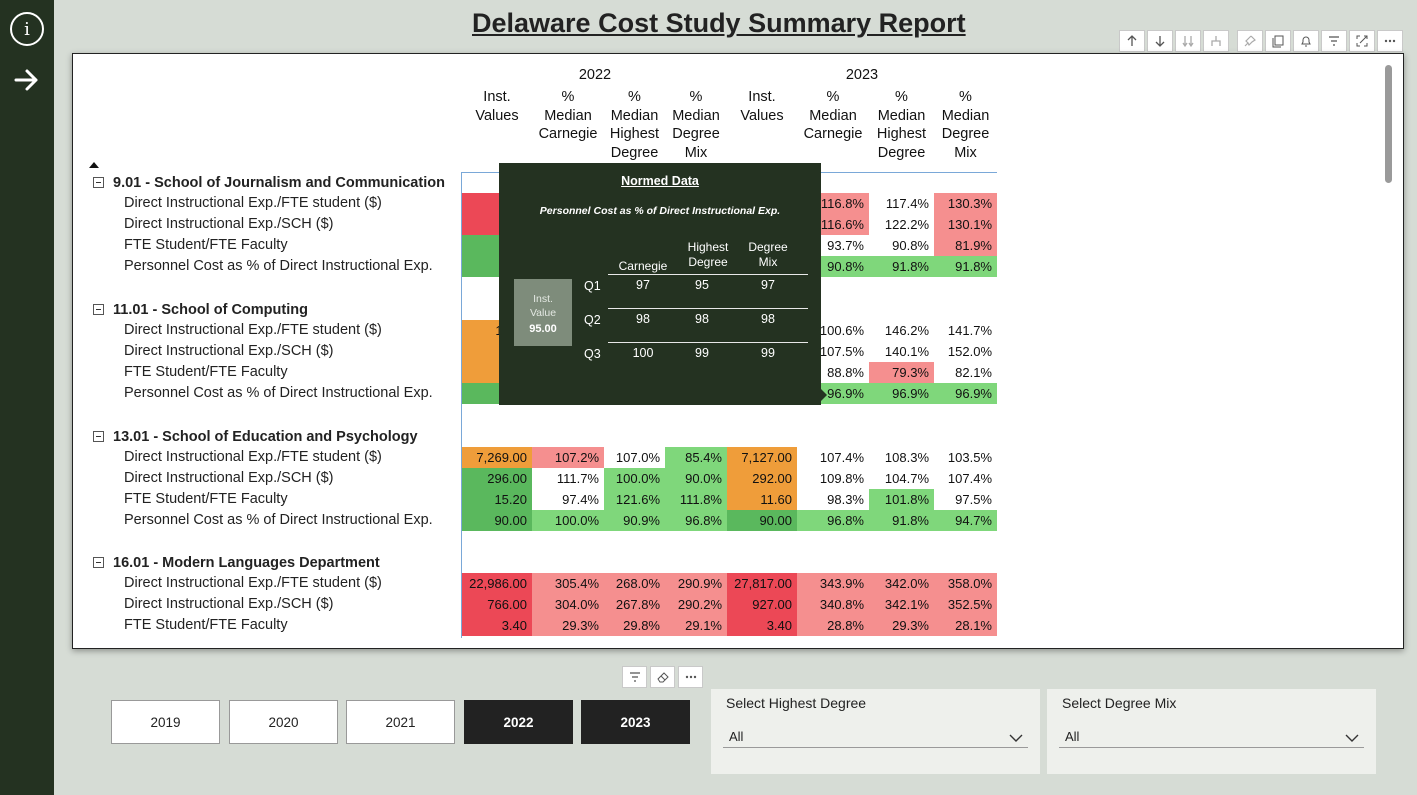  What do you see at coordinates (1362, 41) in the screenshot?
I see `focus-mode-icon` at bounding box center [1362, 41].